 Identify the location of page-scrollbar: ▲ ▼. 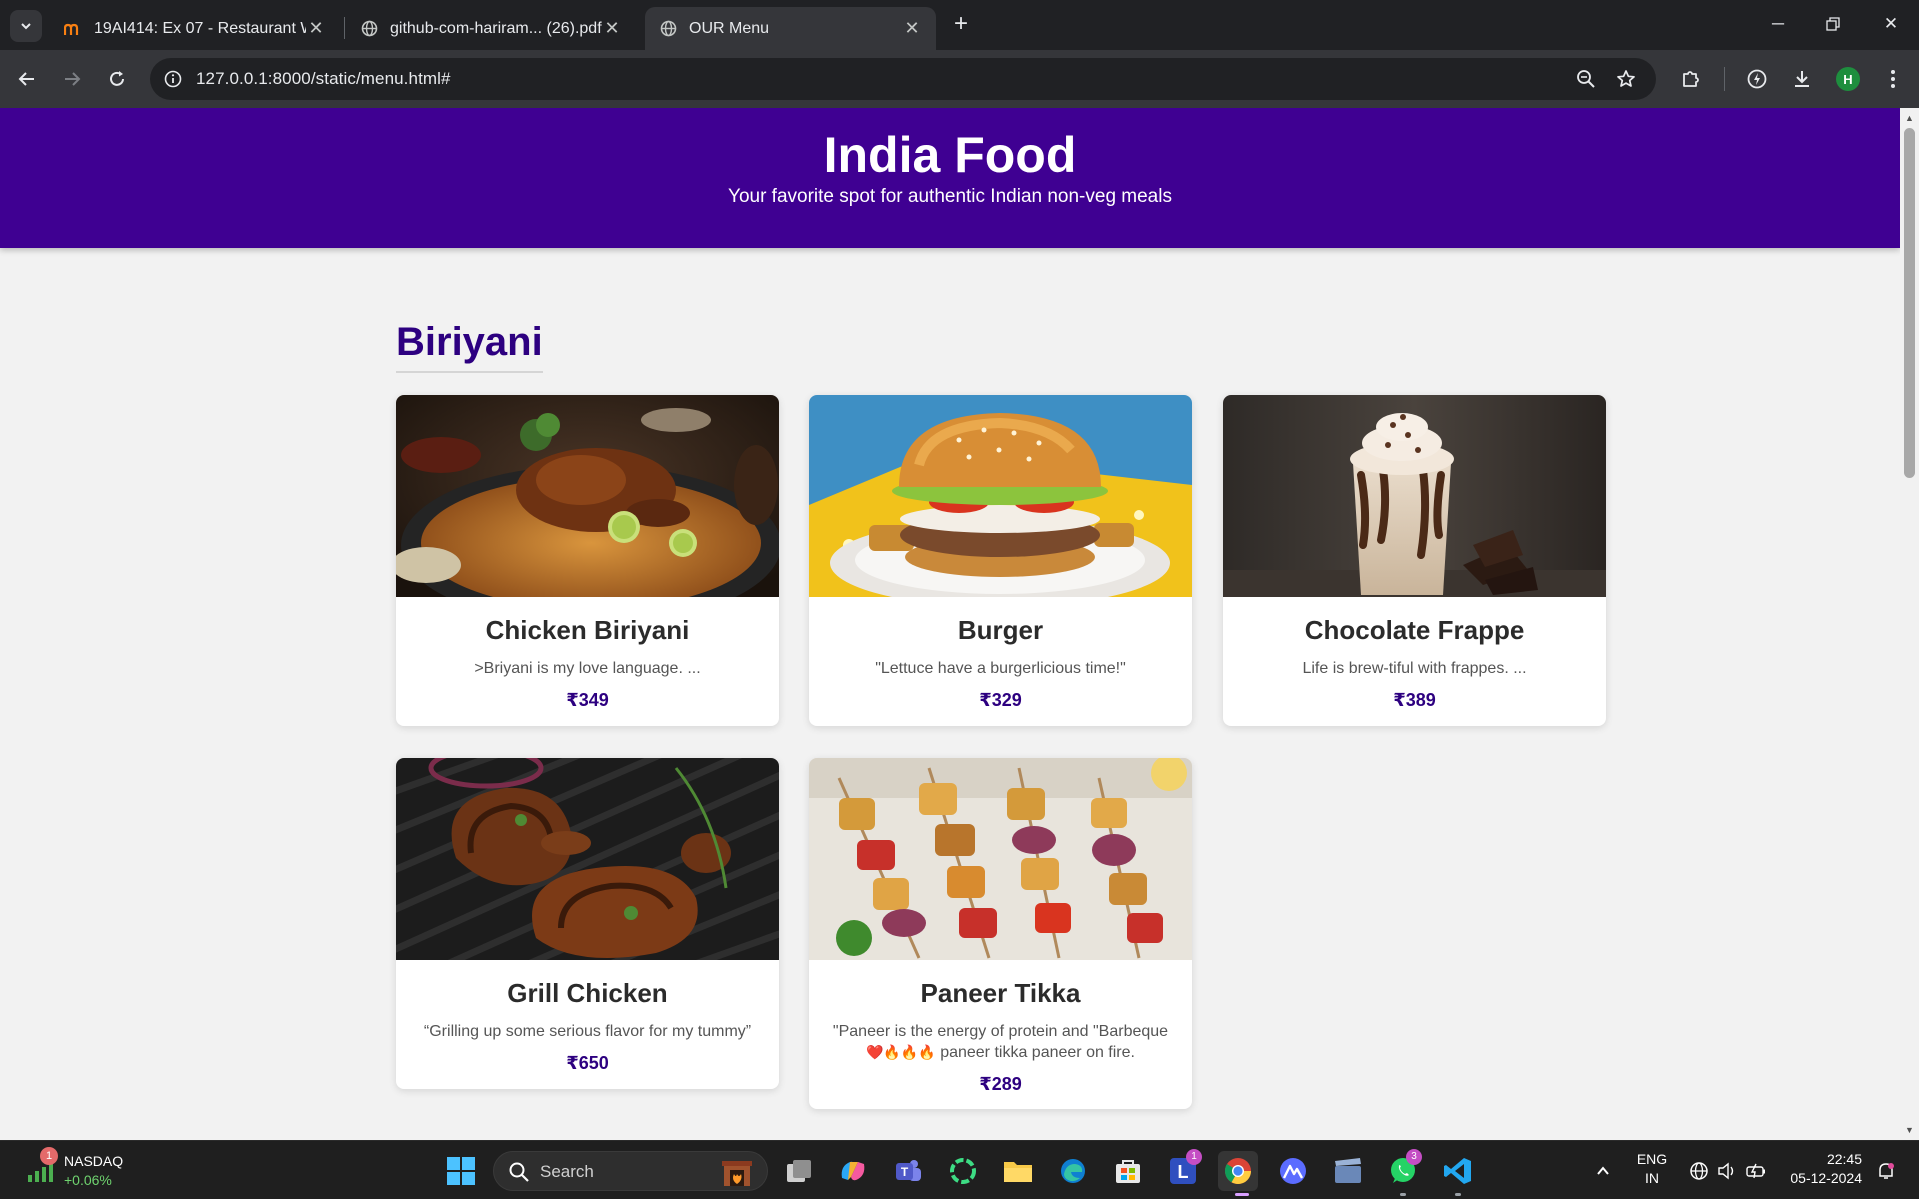
(1909, 624).